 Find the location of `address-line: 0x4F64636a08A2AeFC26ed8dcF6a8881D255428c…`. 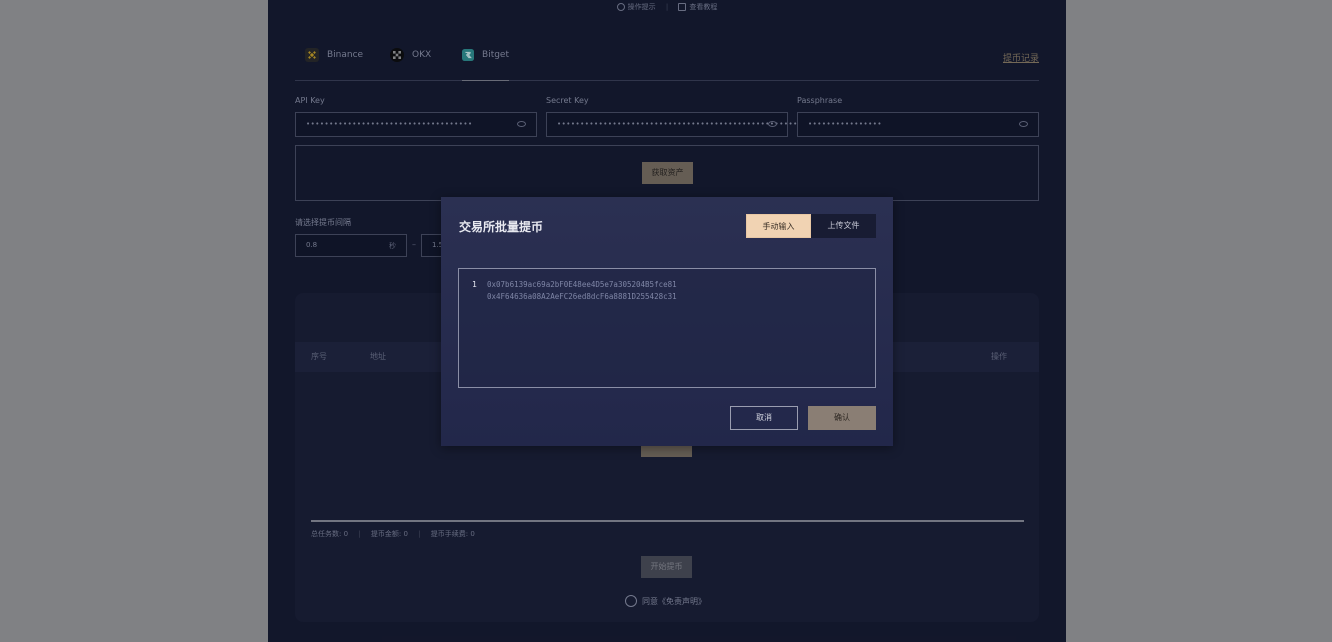

address-line: 0x4F64636a08A2AeFC26ed8dcF6a8881D255428c… is located at coordinates (582, 296).